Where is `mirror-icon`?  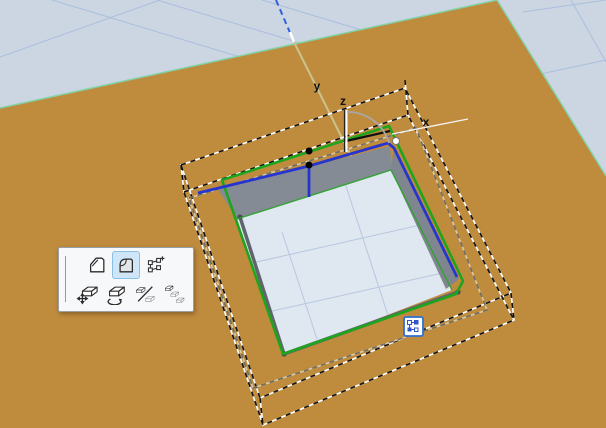
mirror-icon is located at coordinates (145, 294).